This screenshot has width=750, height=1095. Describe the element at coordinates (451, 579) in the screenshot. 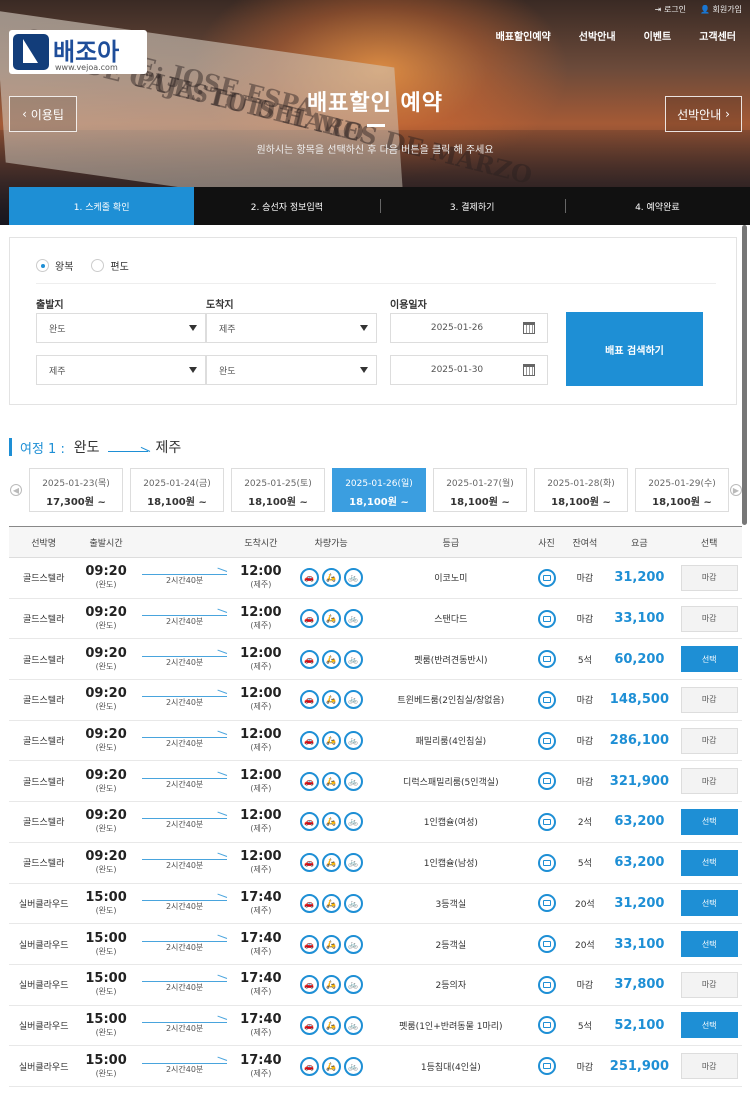

I see `grade-cell: 이코노미` at that location.